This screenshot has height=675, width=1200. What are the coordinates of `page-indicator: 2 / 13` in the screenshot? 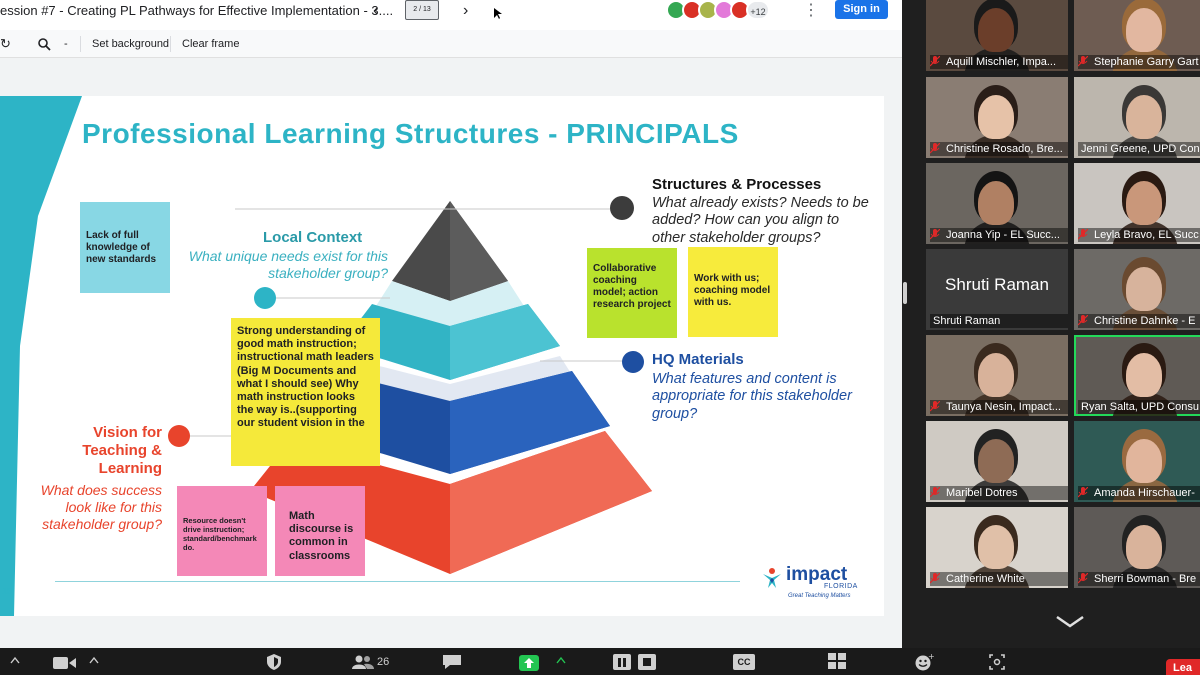 It's located at (422, 10).